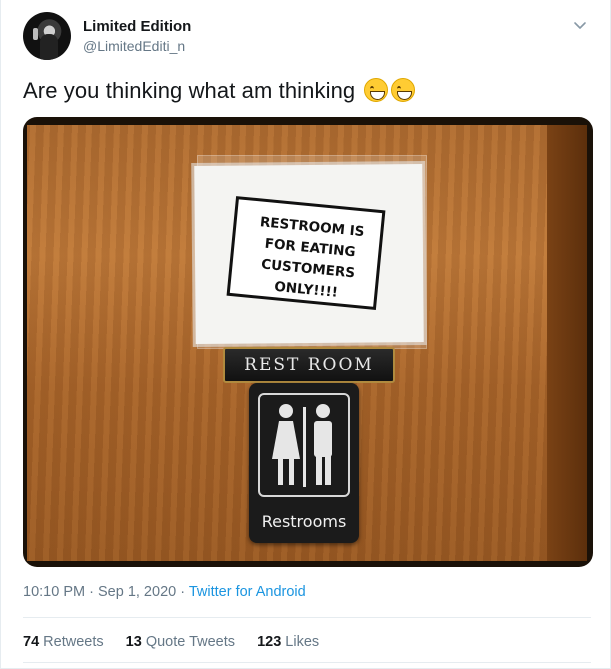  I want to click on author-handle: @LimitedEditi_n, so click(134, 46).